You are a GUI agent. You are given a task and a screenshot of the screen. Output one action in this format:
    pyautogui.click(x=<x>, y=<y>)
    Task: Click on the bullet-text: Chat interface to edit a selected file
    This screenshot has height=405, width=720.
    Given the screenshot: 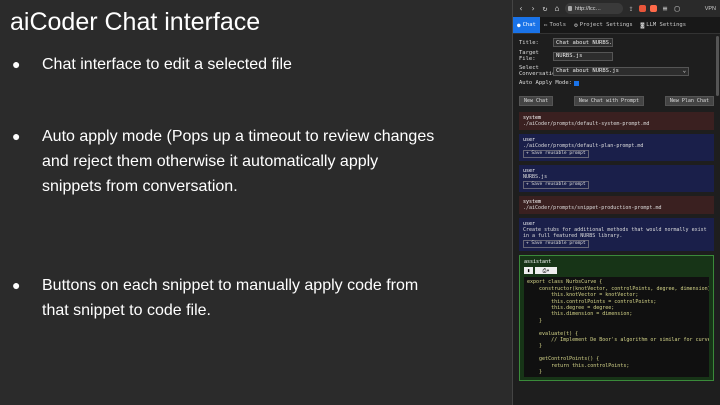 What is the action you would take?
    pyautogui.click(x=167, y=64)
    